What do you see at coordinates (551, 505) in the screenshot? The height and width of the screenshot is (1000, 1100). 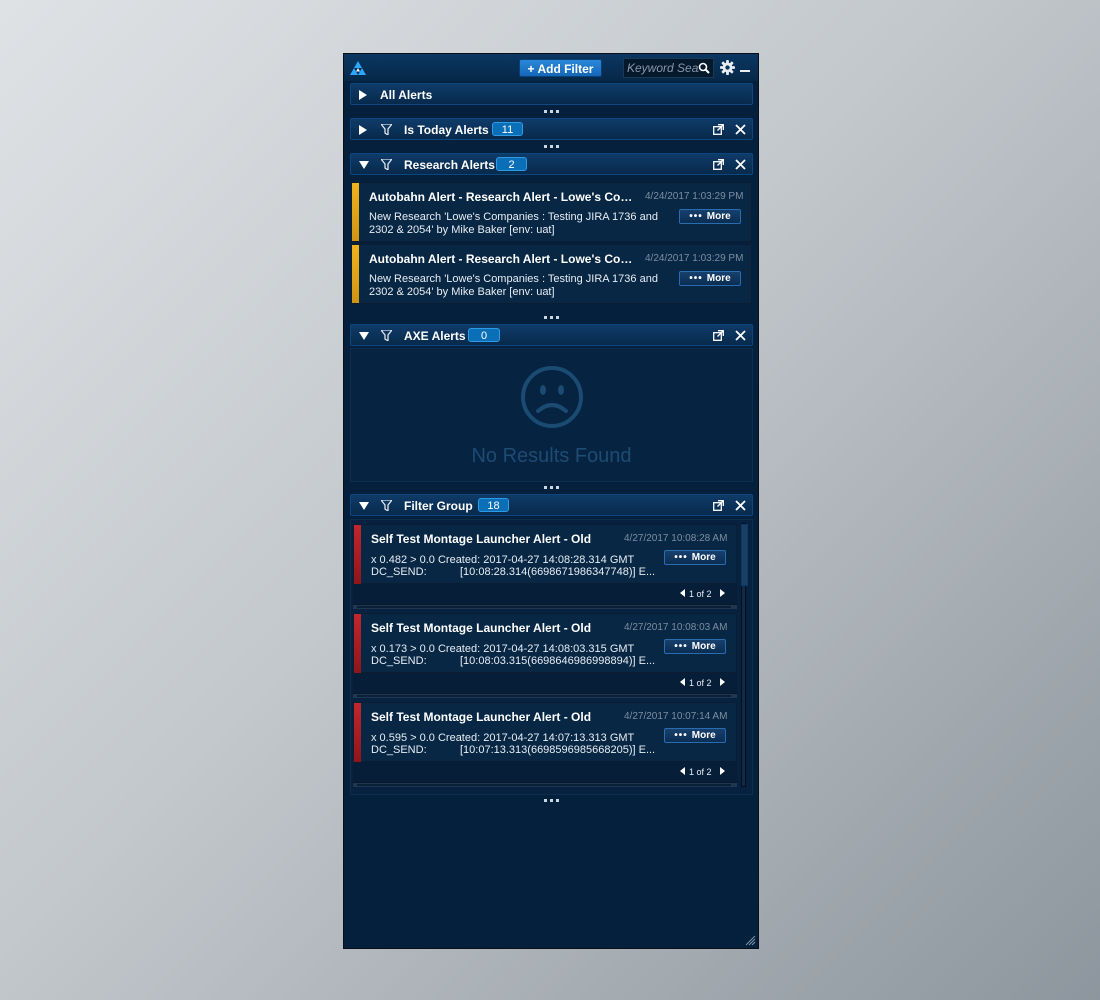 I see `filter-group-header: Filter Group 18` at bounding box center [551, 505].